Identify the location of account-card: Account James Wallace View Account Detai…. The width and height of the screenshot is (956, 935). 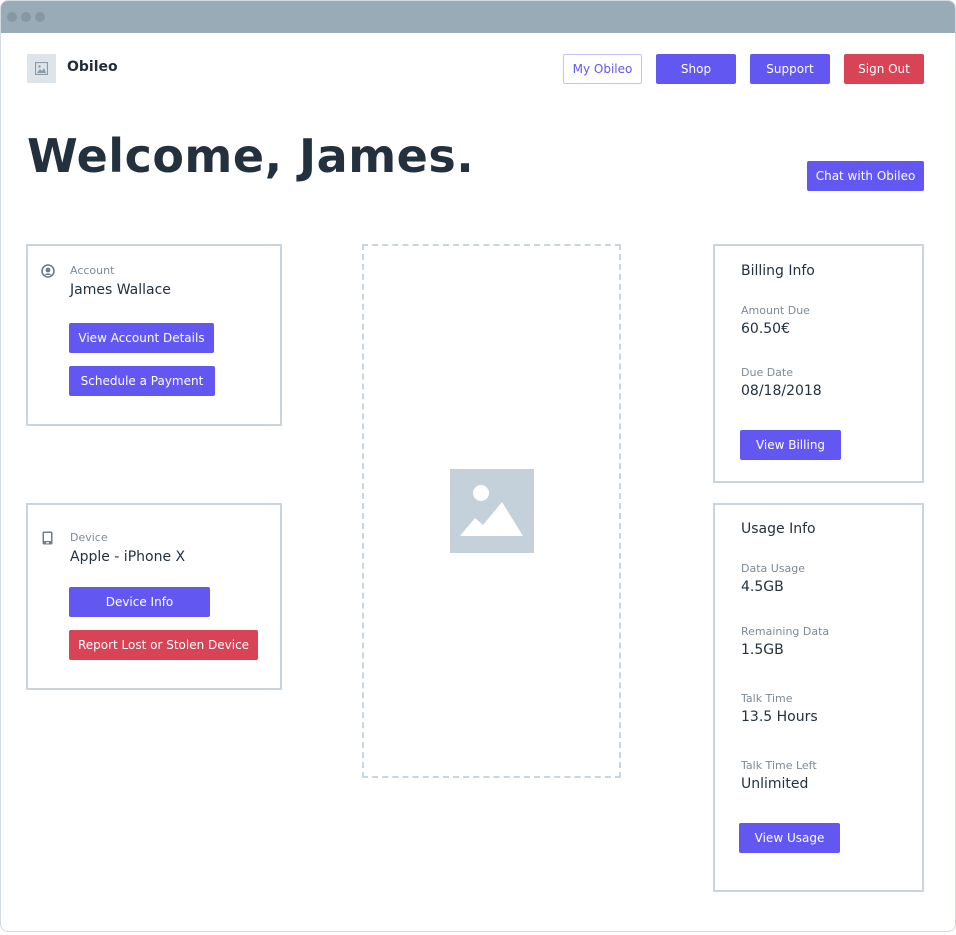
(154, 335).